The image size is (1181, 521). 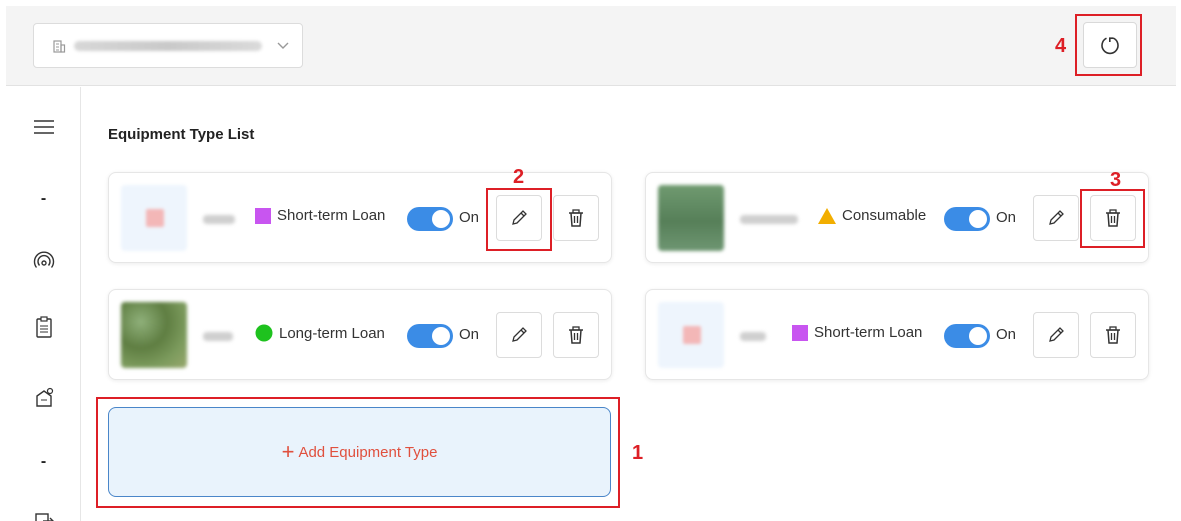 I want to click on clipboard-icon, so click(x=43, y=327).